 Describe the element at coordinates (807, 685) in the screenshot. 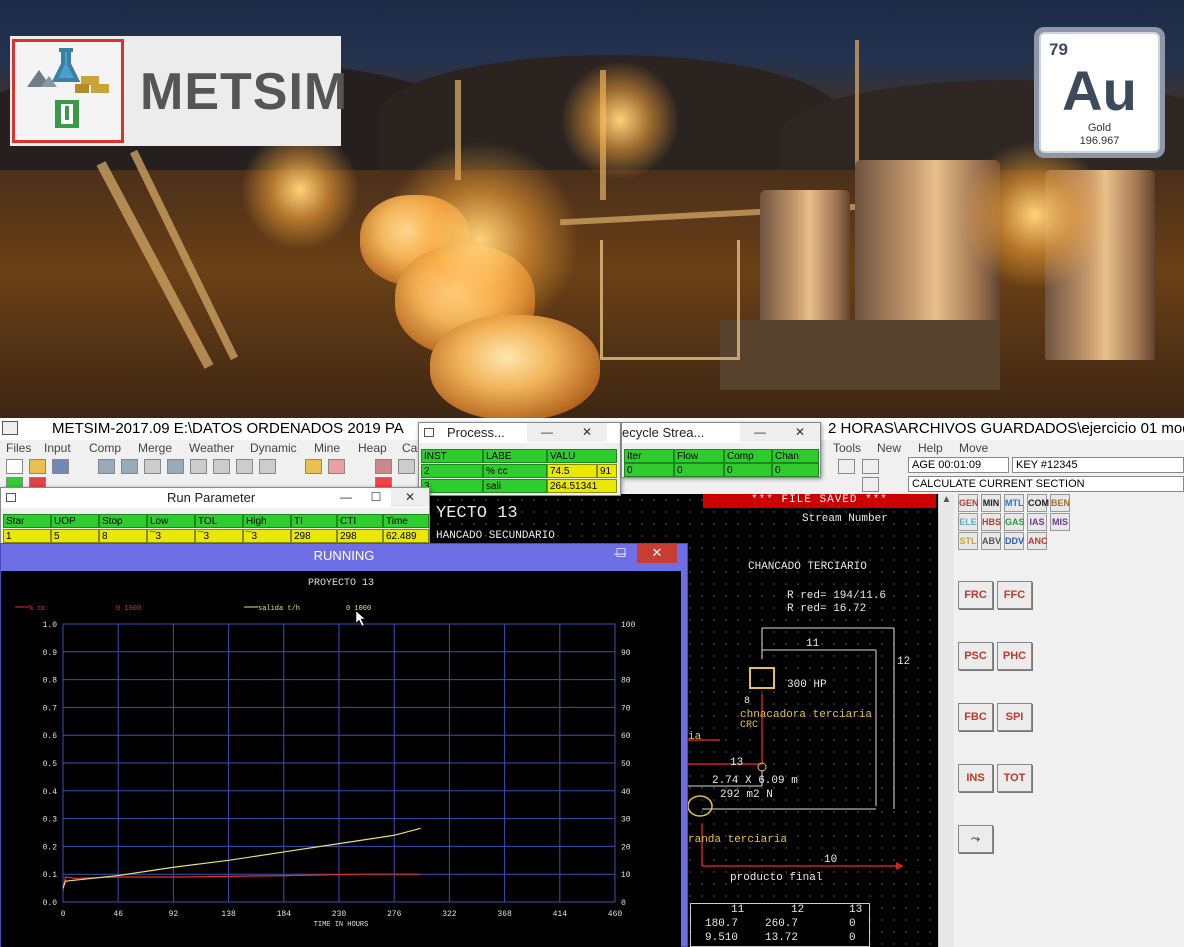

I see `motor-power: 300 HP` at that location.